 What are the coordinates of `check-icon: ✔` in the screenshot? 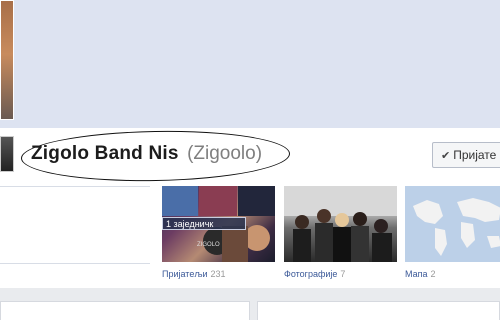 It's located at (446, 156).